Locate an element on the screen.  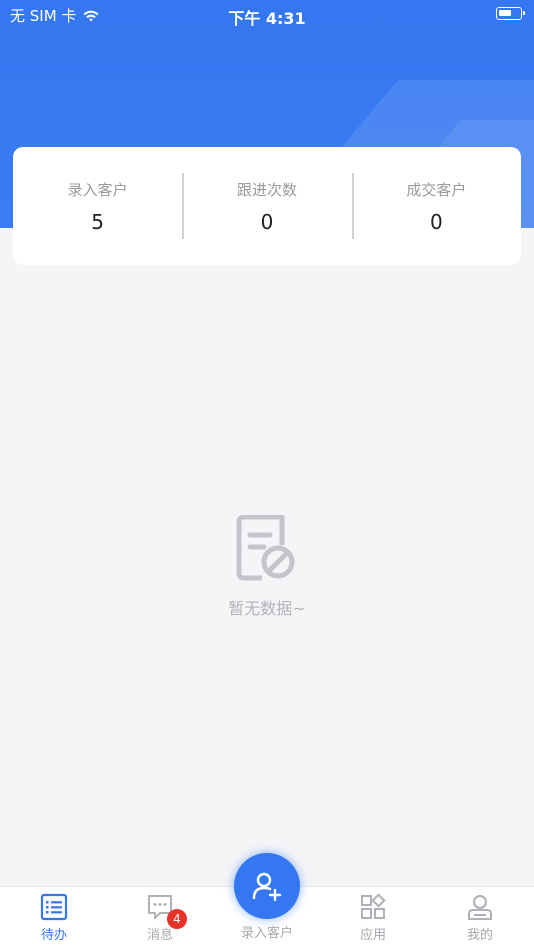
tab-apps: 应用 is located at coordinates (373, 918).